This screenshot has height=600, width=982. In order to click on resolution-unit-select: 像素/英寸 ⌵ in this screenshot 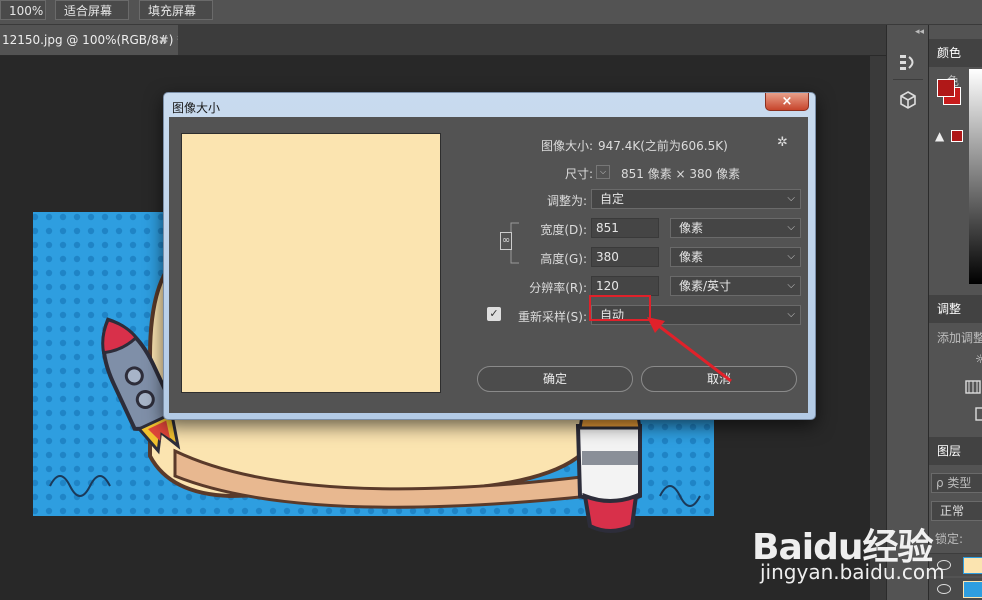, I will do `click(735, 286)`.